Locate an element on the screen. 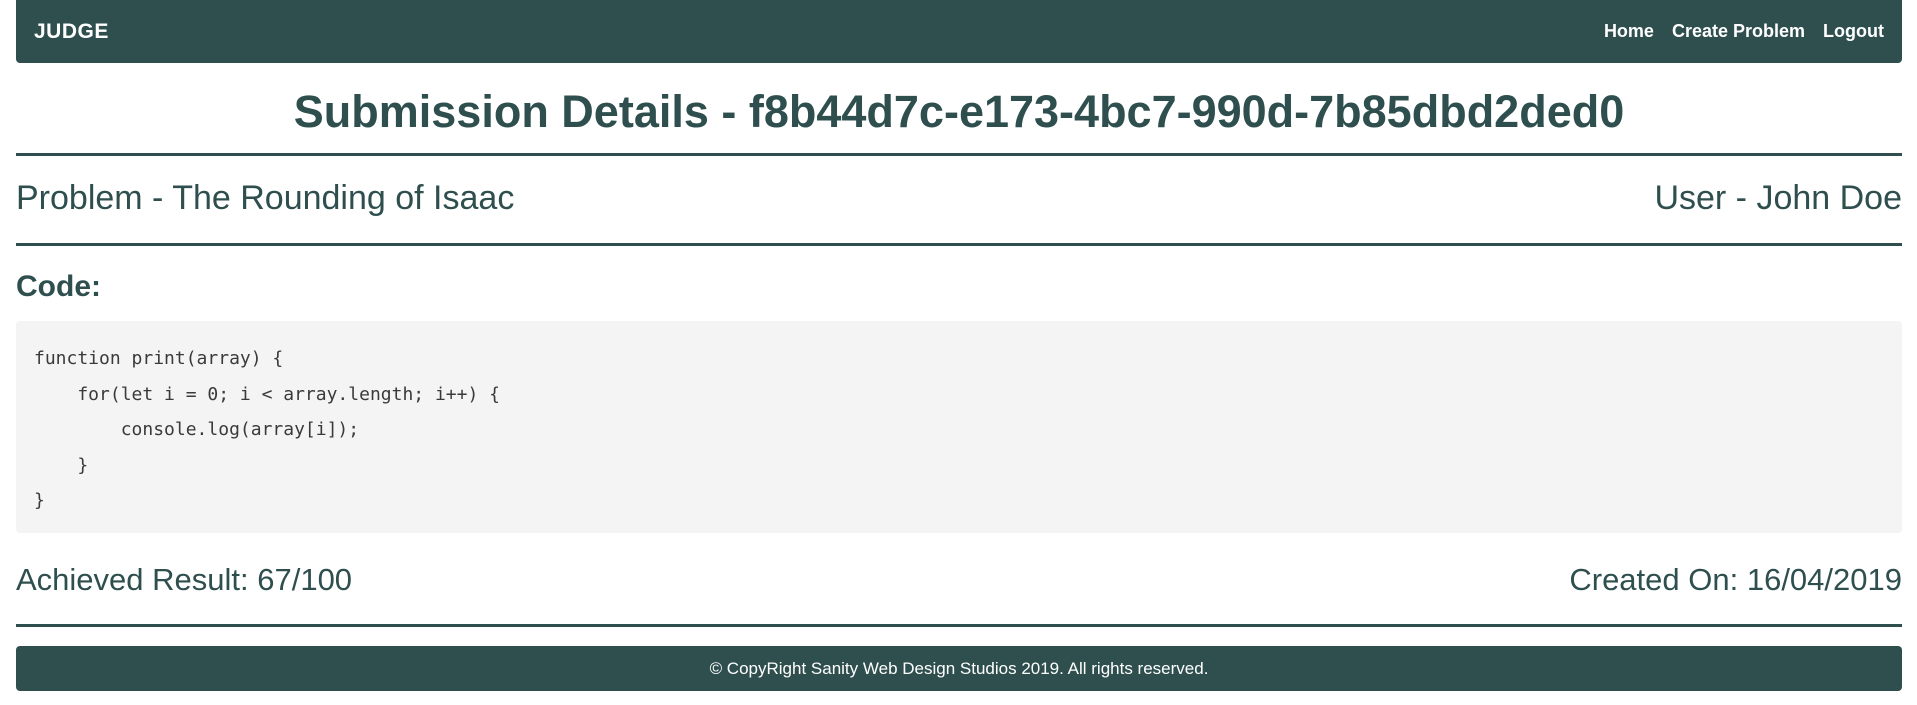 Image resolution: width=1917 pixels, height=705 pixels. achieved-result: Achieved Result: 67/100 is located at coordinates (184, 579).